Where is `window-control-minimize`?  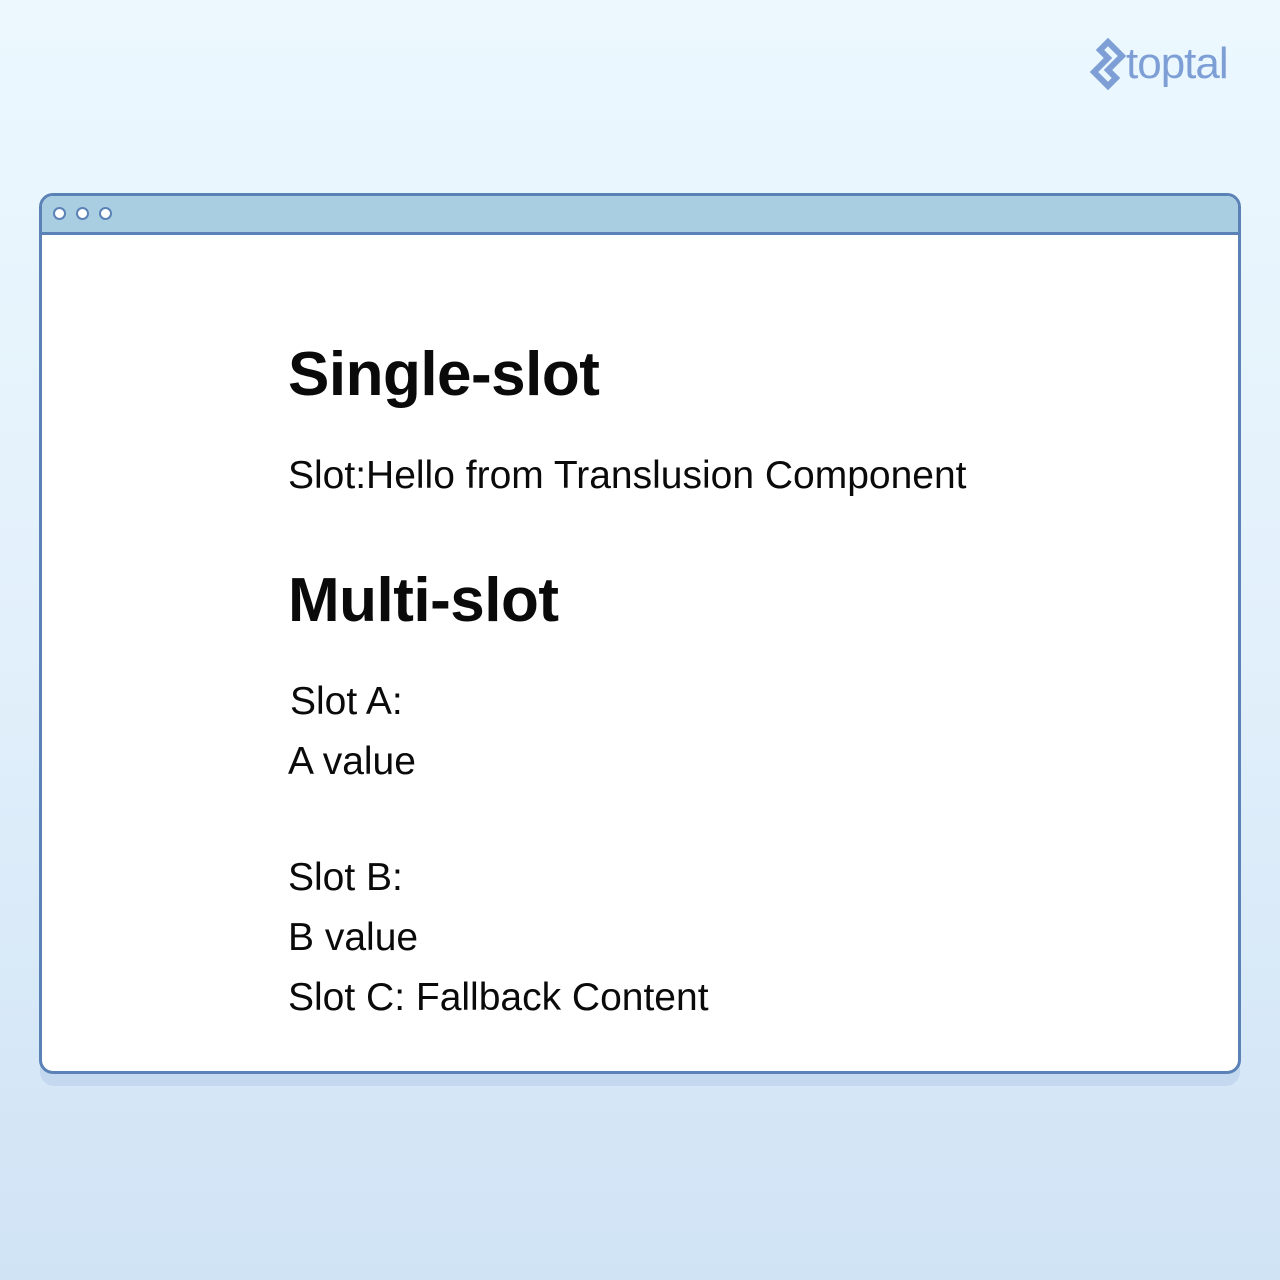 window-control-minimize is located at coordinates (82, 213).